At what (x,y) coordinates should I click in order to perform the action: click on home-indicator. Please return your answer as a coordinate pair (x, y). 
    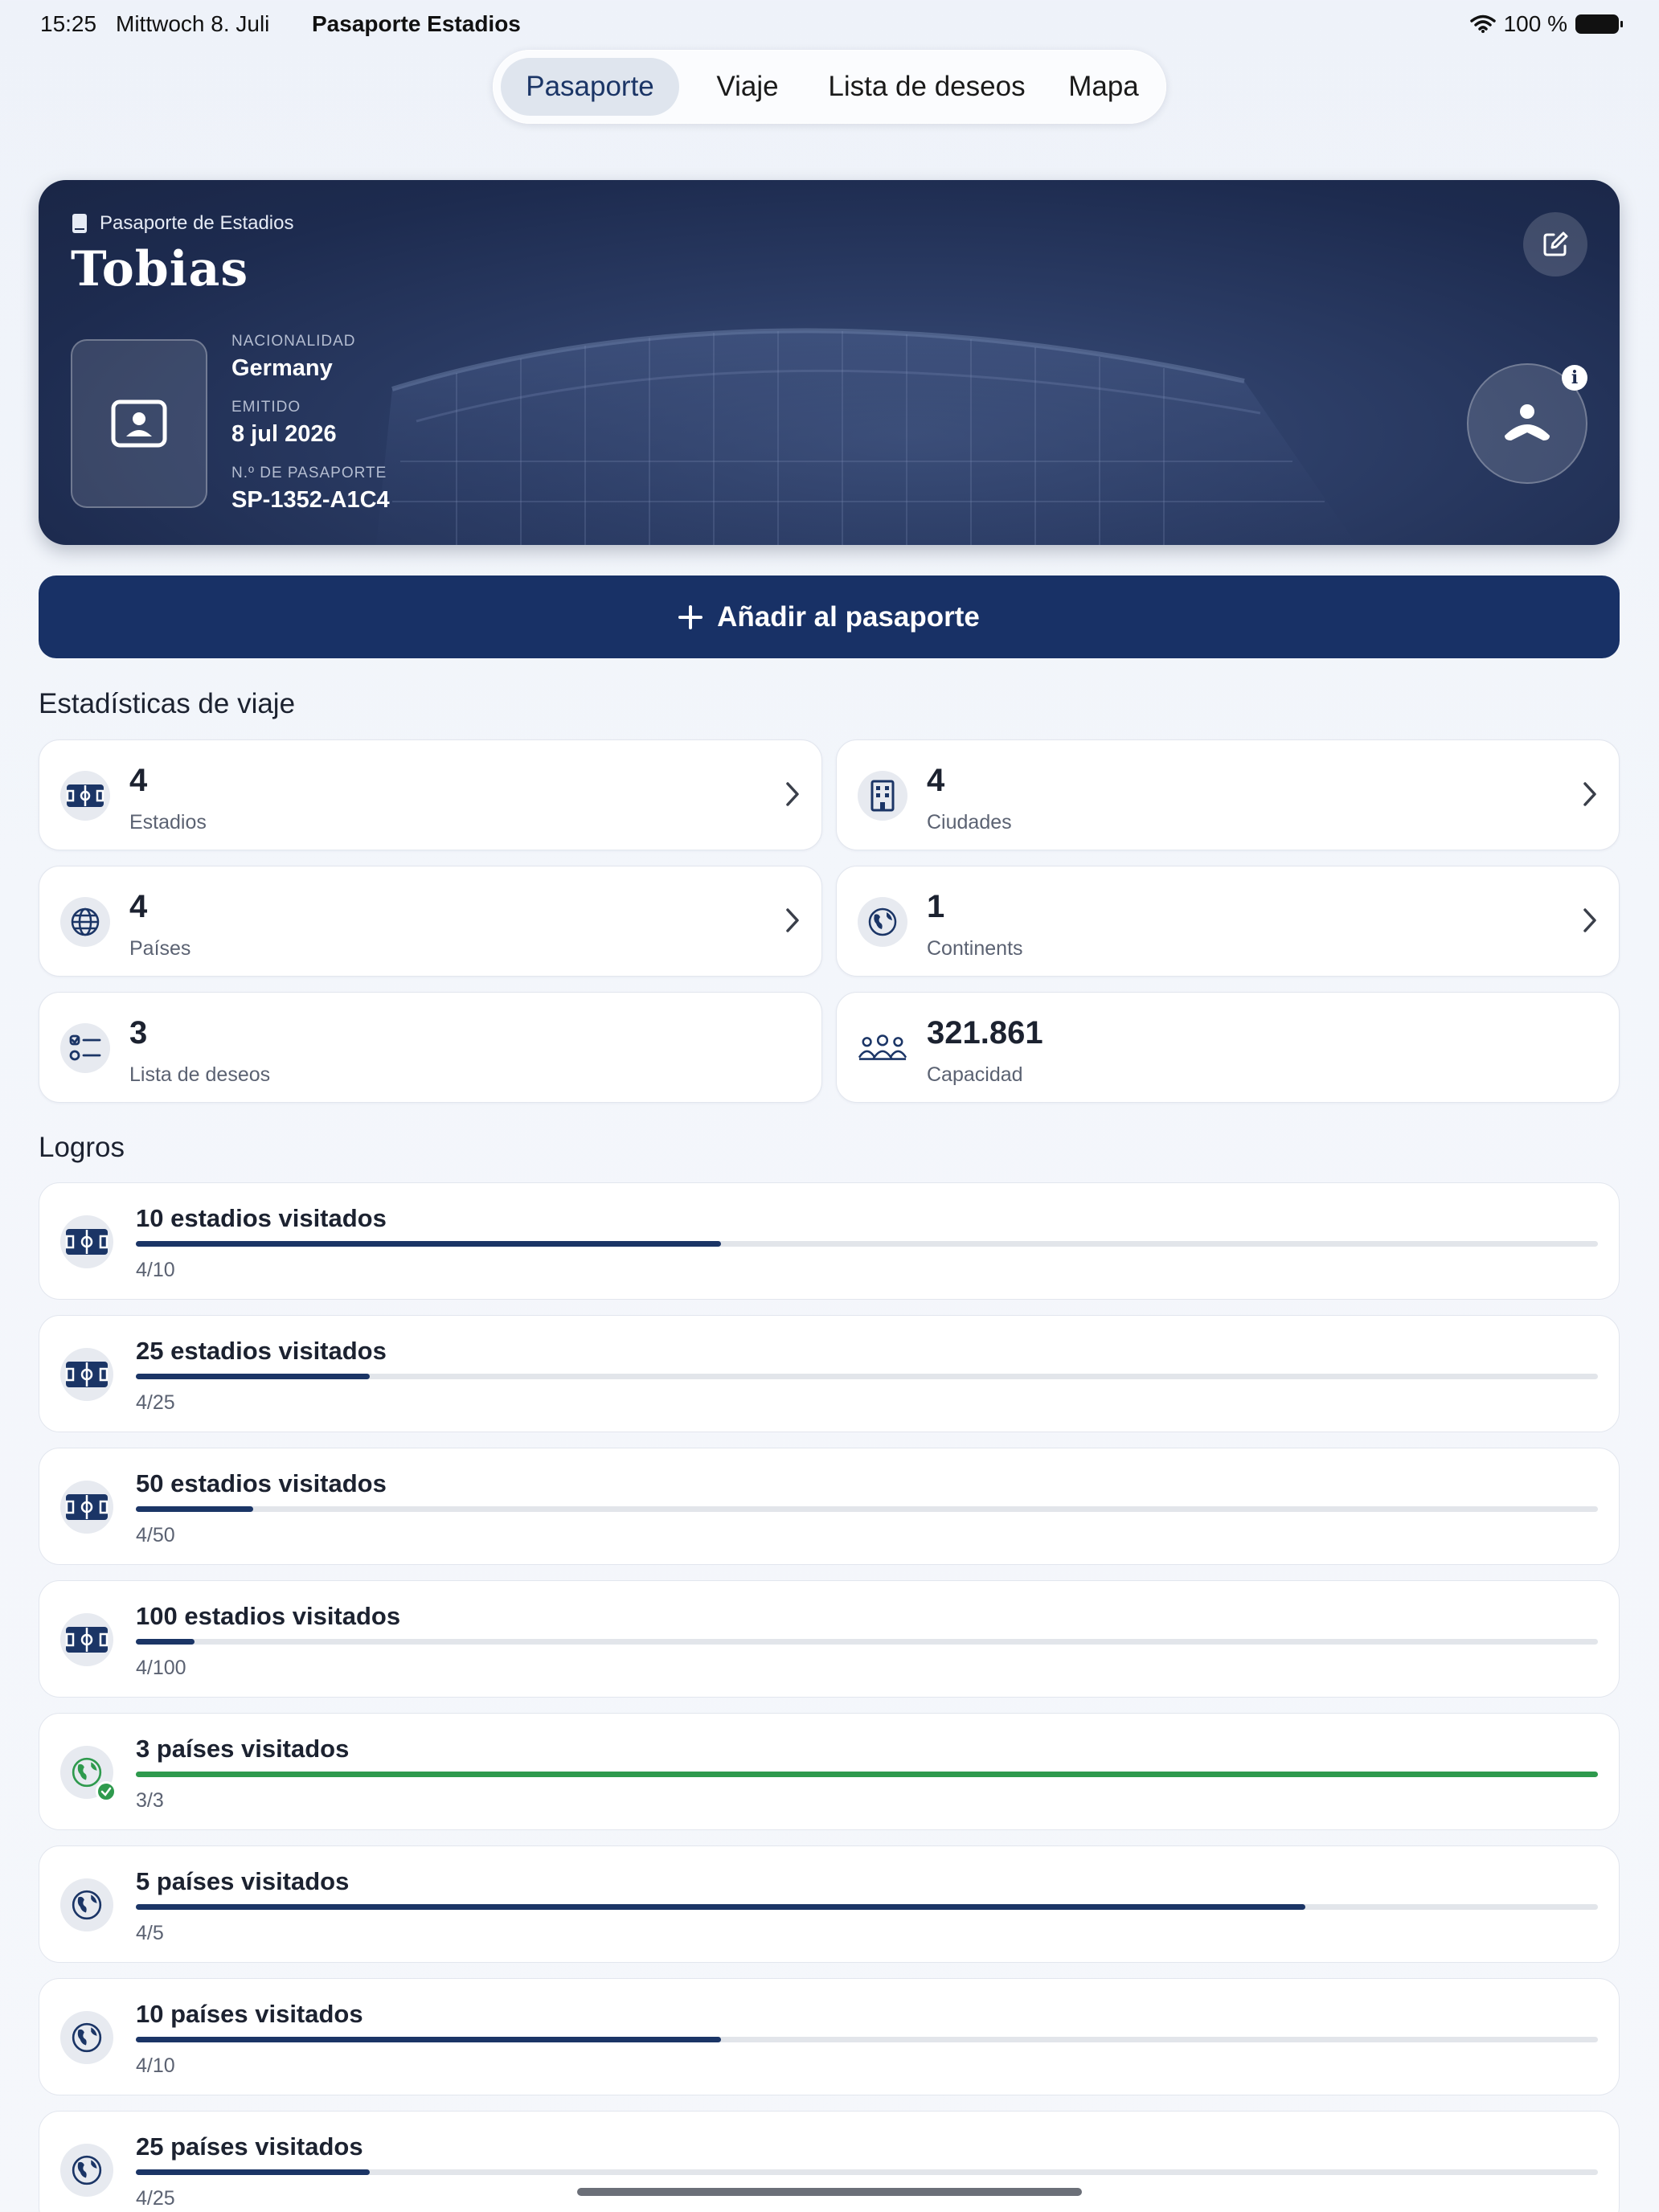
    Looking at the image, I should click on (829, 2192).